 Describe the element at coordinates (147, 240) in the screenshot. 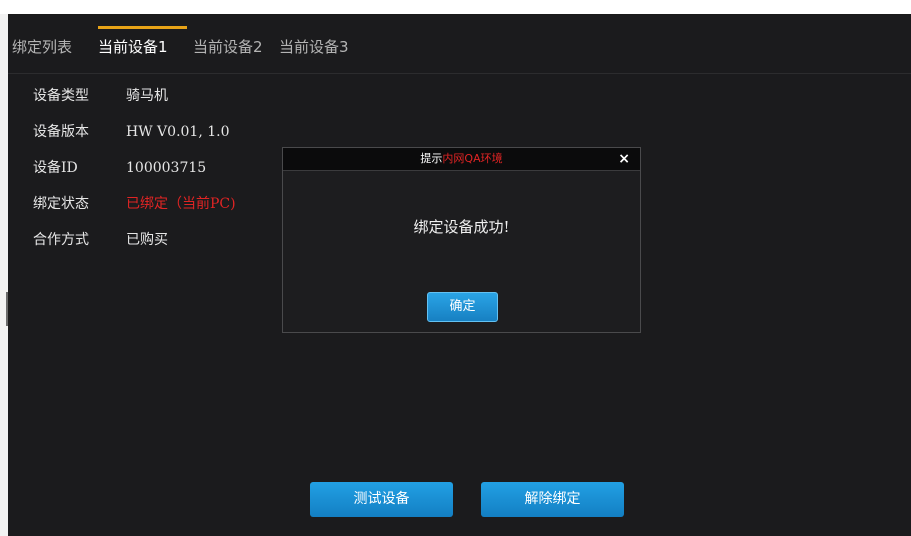

I see `cooperation-value: 已购买` at that location.